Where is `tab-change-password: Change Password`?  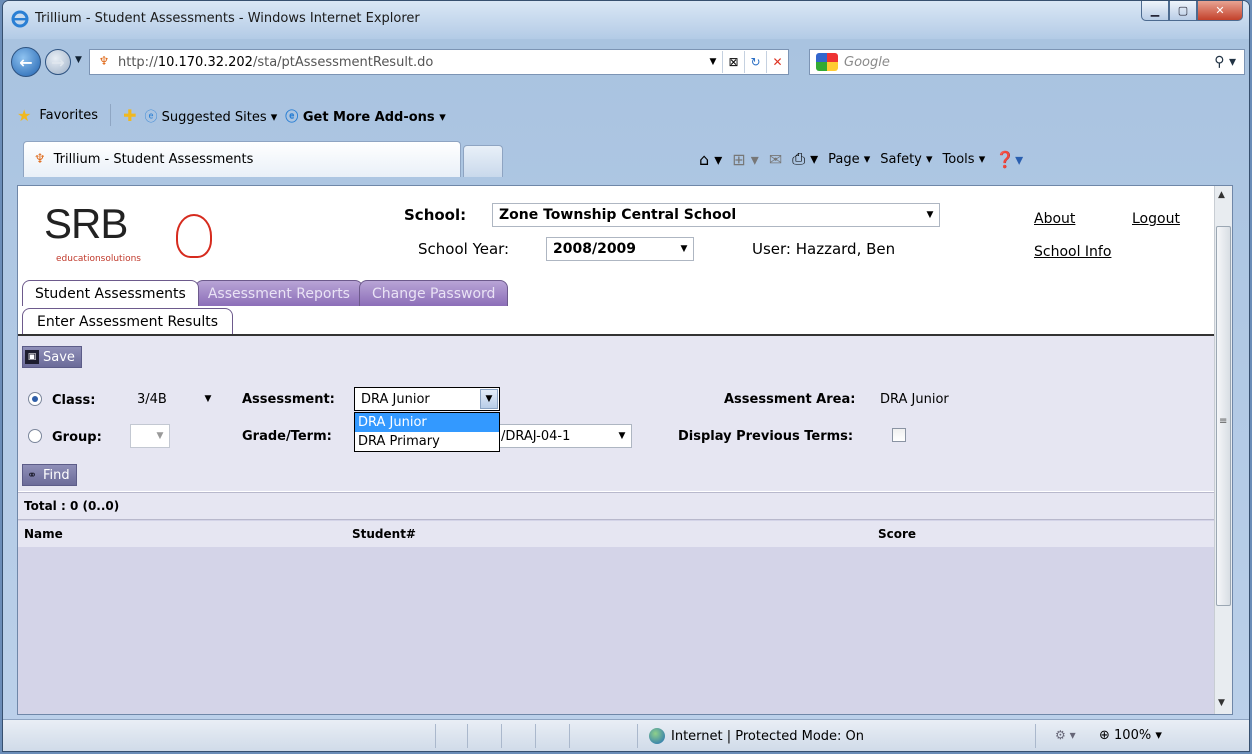
tab-change-password: Change Password is located at coordinates (433, 293).